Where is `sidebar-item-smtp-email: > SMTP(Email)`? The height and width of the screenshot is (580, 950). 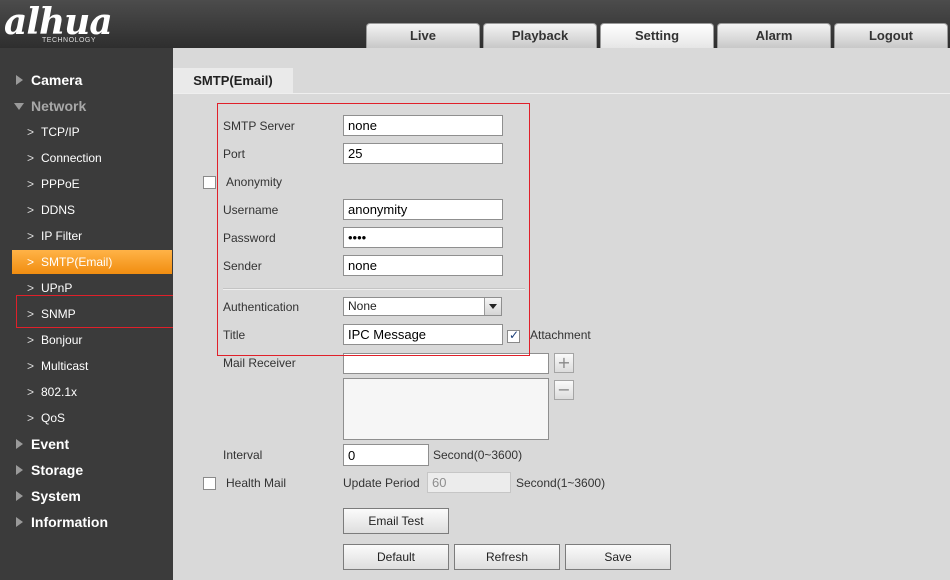
sidebar-item-smtp-email: > SMTP(Email) is located at coordinates (92, 262).